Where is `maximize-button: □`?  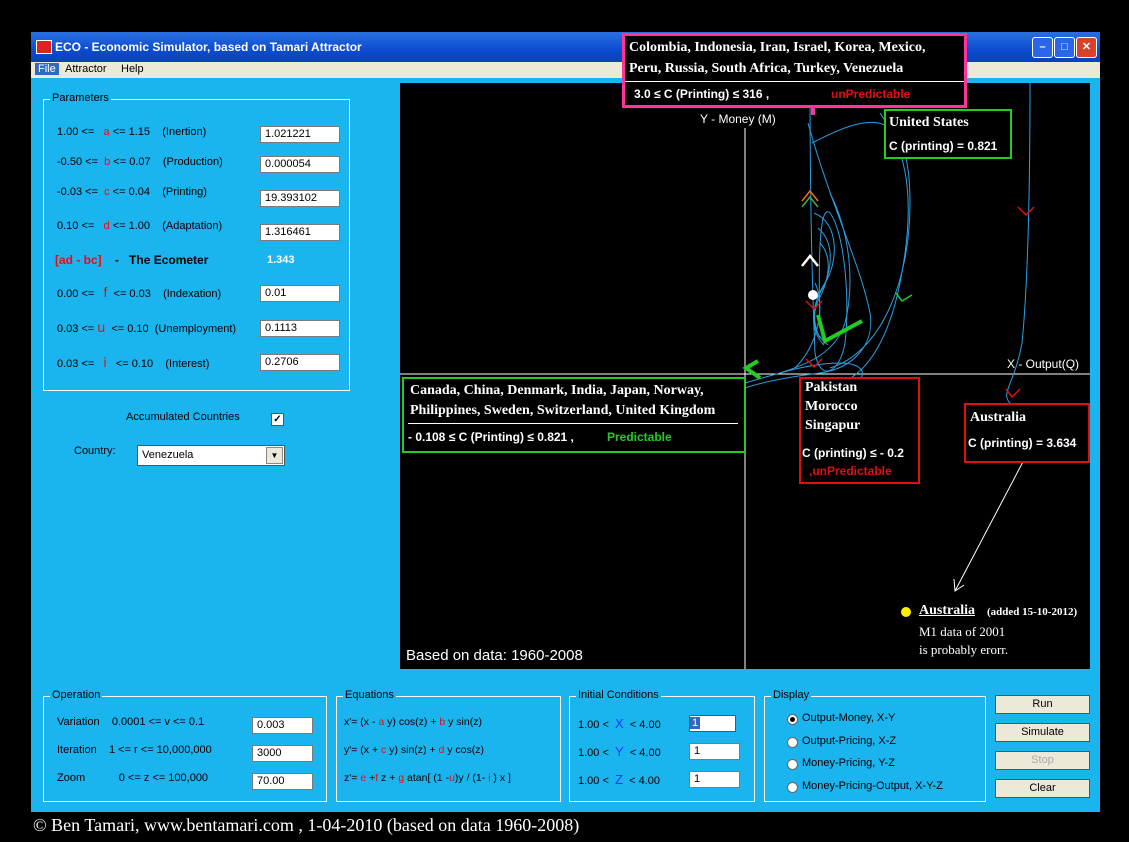 maximize-button: □ is located at coordinates (1064, 47).